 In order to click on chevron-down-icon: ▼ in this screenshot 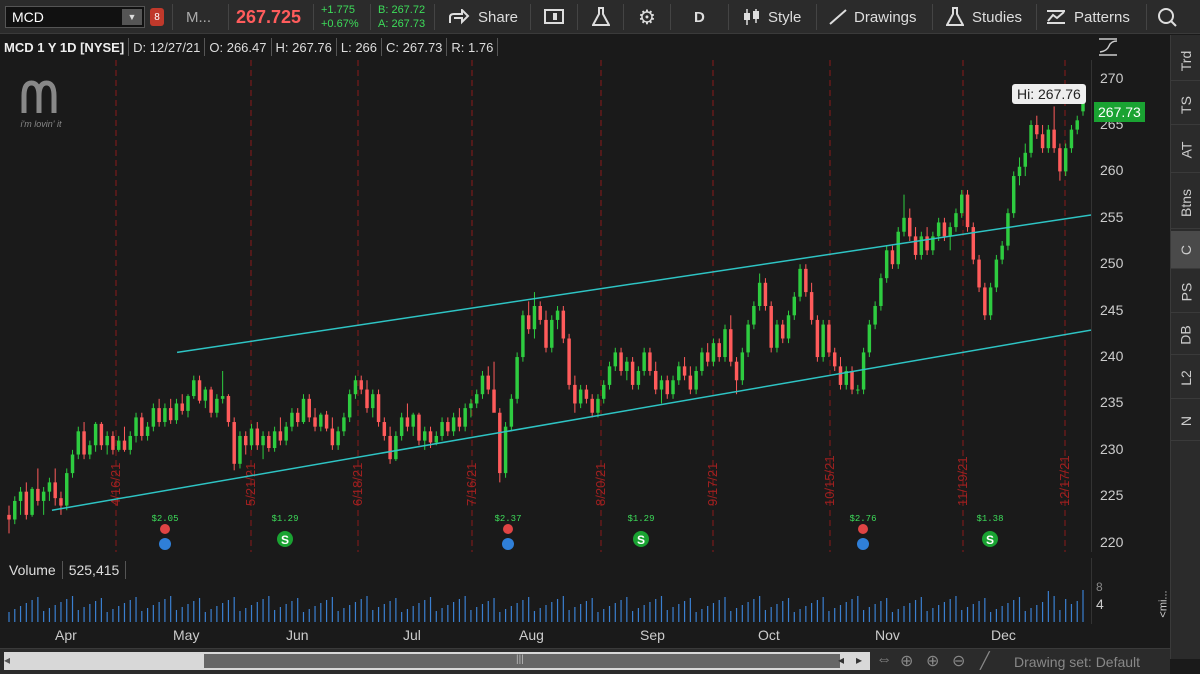, I will do `click(132, 17)`.